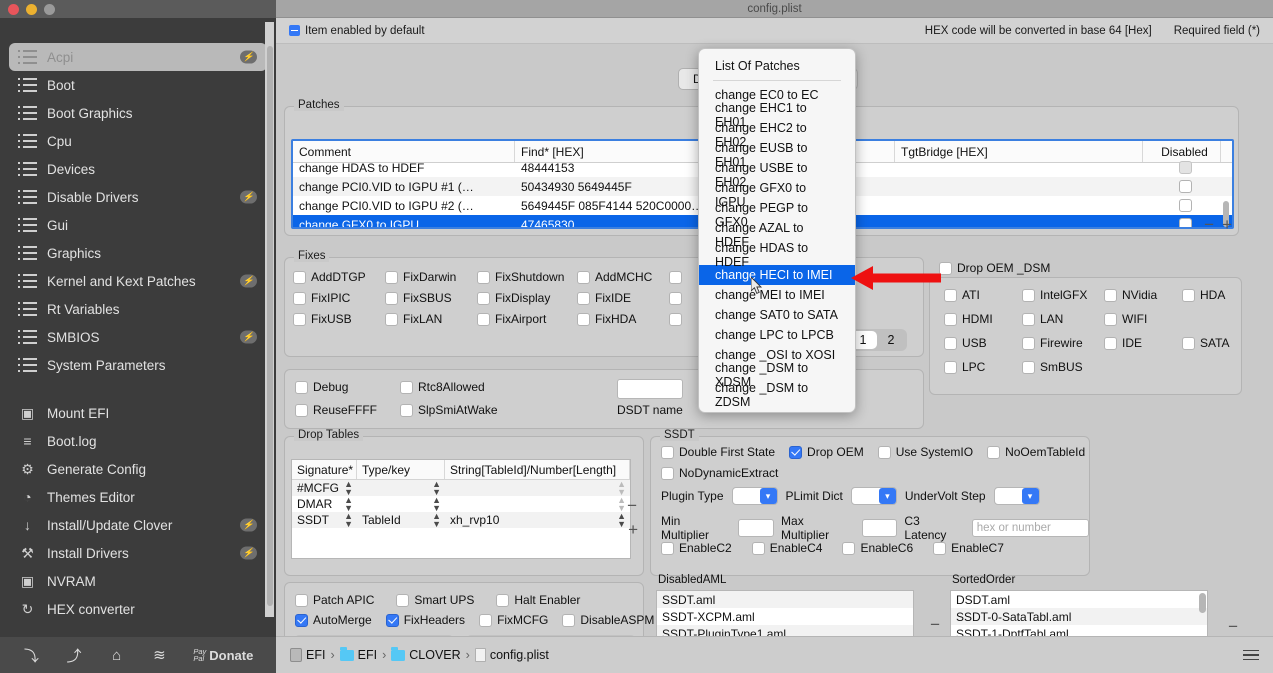 The image size is (1273, 673). Describe the element at coordinates (401, 469) in the screenshot. I see `column-type-key: Type/key` at that location.